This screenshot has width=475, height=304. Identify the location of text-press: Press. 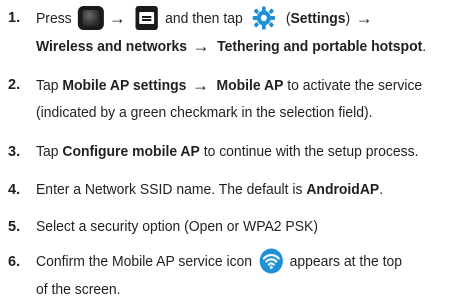
(54, 18).